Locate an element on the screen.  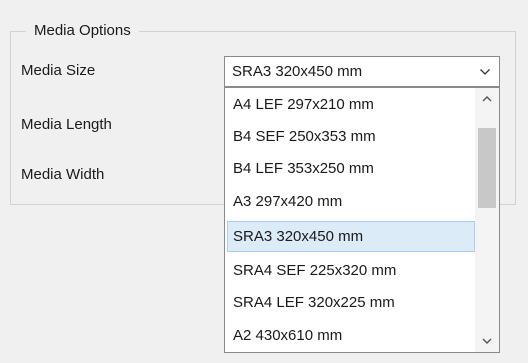
chevron-down-icon is located at coordinates (485, 72).